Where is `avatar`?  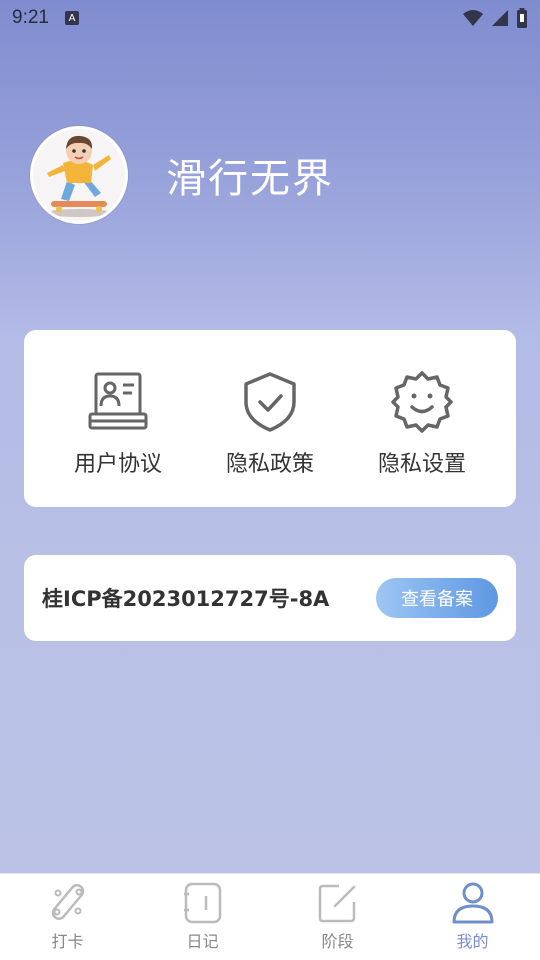 avatar is located at coordinates (79, 175).